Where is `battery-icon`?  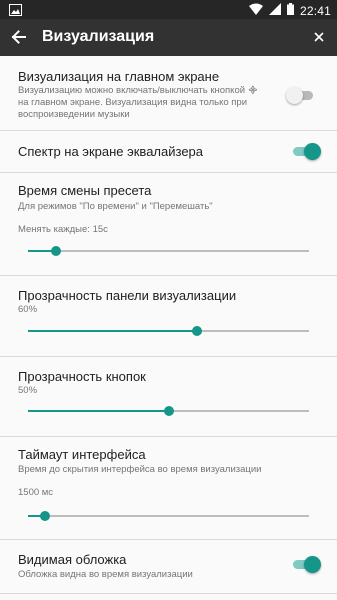
battery-icon is located at coordinates (290, 11).